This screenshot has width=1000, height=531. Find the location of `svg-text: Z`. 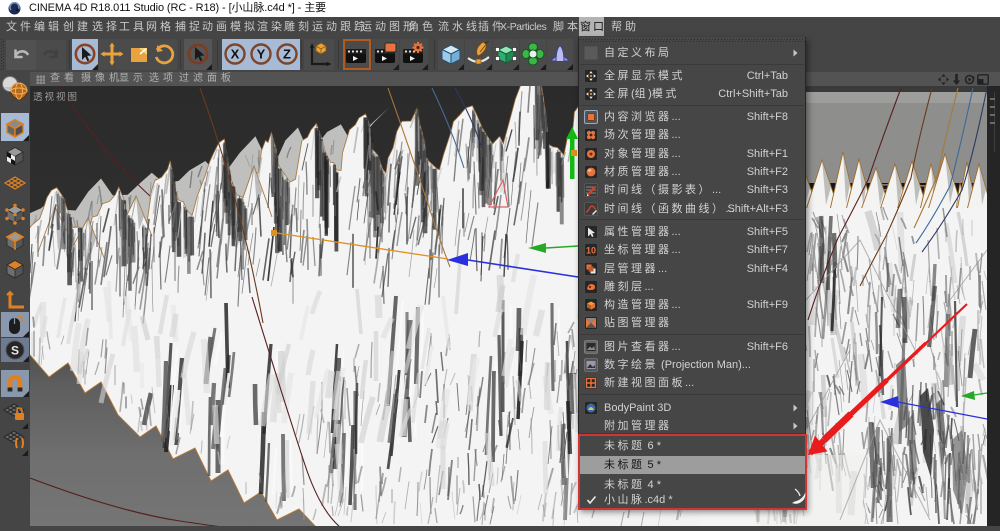

svg-text: Z is located at coordinates (287, 54).